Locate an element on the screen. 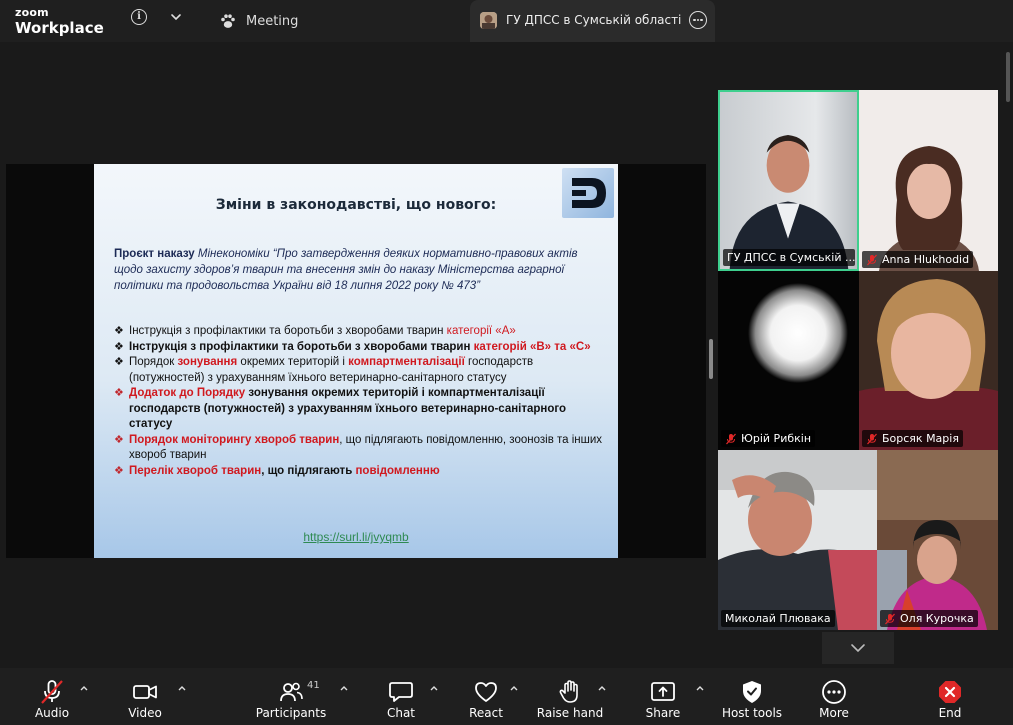 The image size is (1013, 725). meeting-info-icon: i is located at coordinates (139, 17).